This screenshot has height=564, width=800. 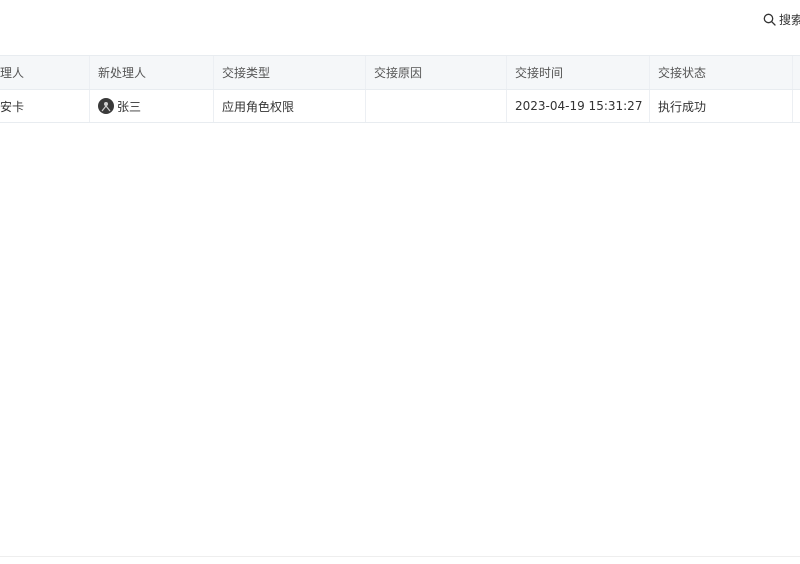 What do you see at coordinates (769, 19) in the screenshot?
I see `search-icon` at bounding box center [769, 19].